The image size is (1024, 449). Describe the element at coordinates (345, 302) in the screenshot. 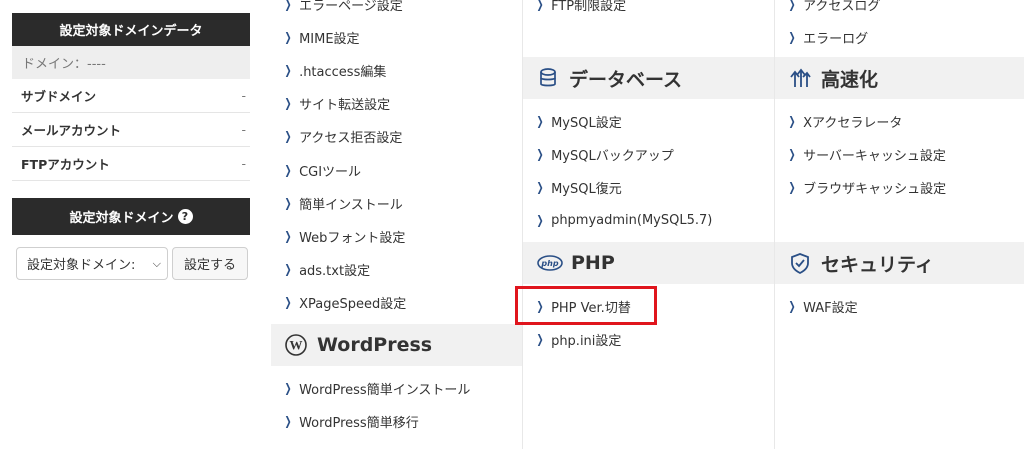

I see `menu-item: ❯ XPageSpeed設定` at that location.